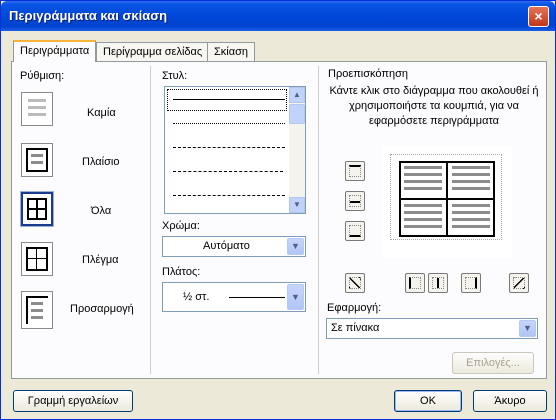  I want to click on inside-horizontal-border-button, so click(355, 201).